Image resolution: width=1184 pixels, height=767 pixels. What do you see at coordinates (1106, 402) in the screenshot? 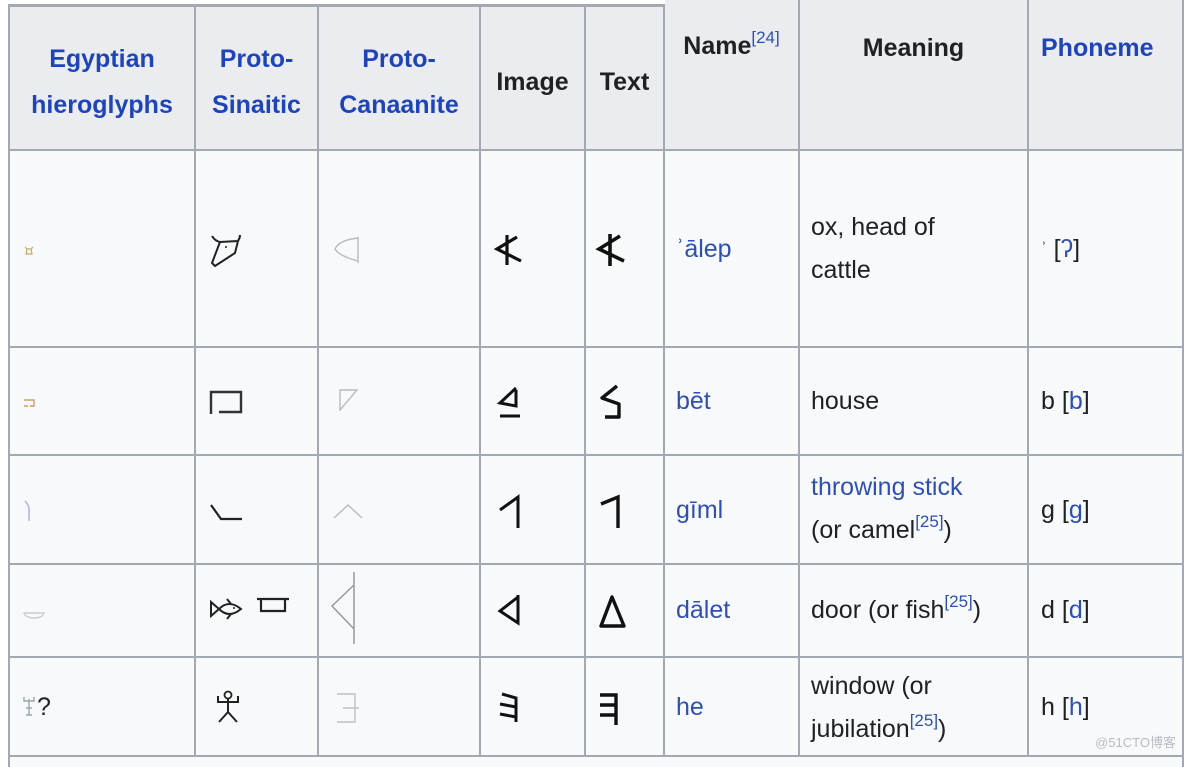
I see `table-row-bet-phoneme: b [b]` at bounding box center [1106, 402].